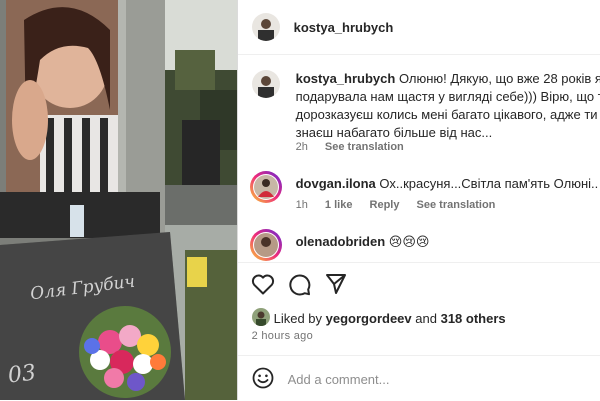  I want to click on comment-like-count: 1 like, so click(339, 205).